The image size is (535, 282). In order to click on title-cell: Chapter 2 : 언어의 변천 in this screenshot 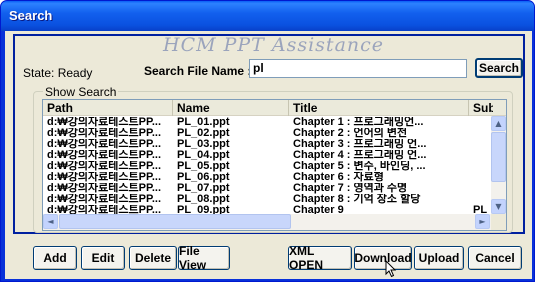, I will do `click(350, 133)`.